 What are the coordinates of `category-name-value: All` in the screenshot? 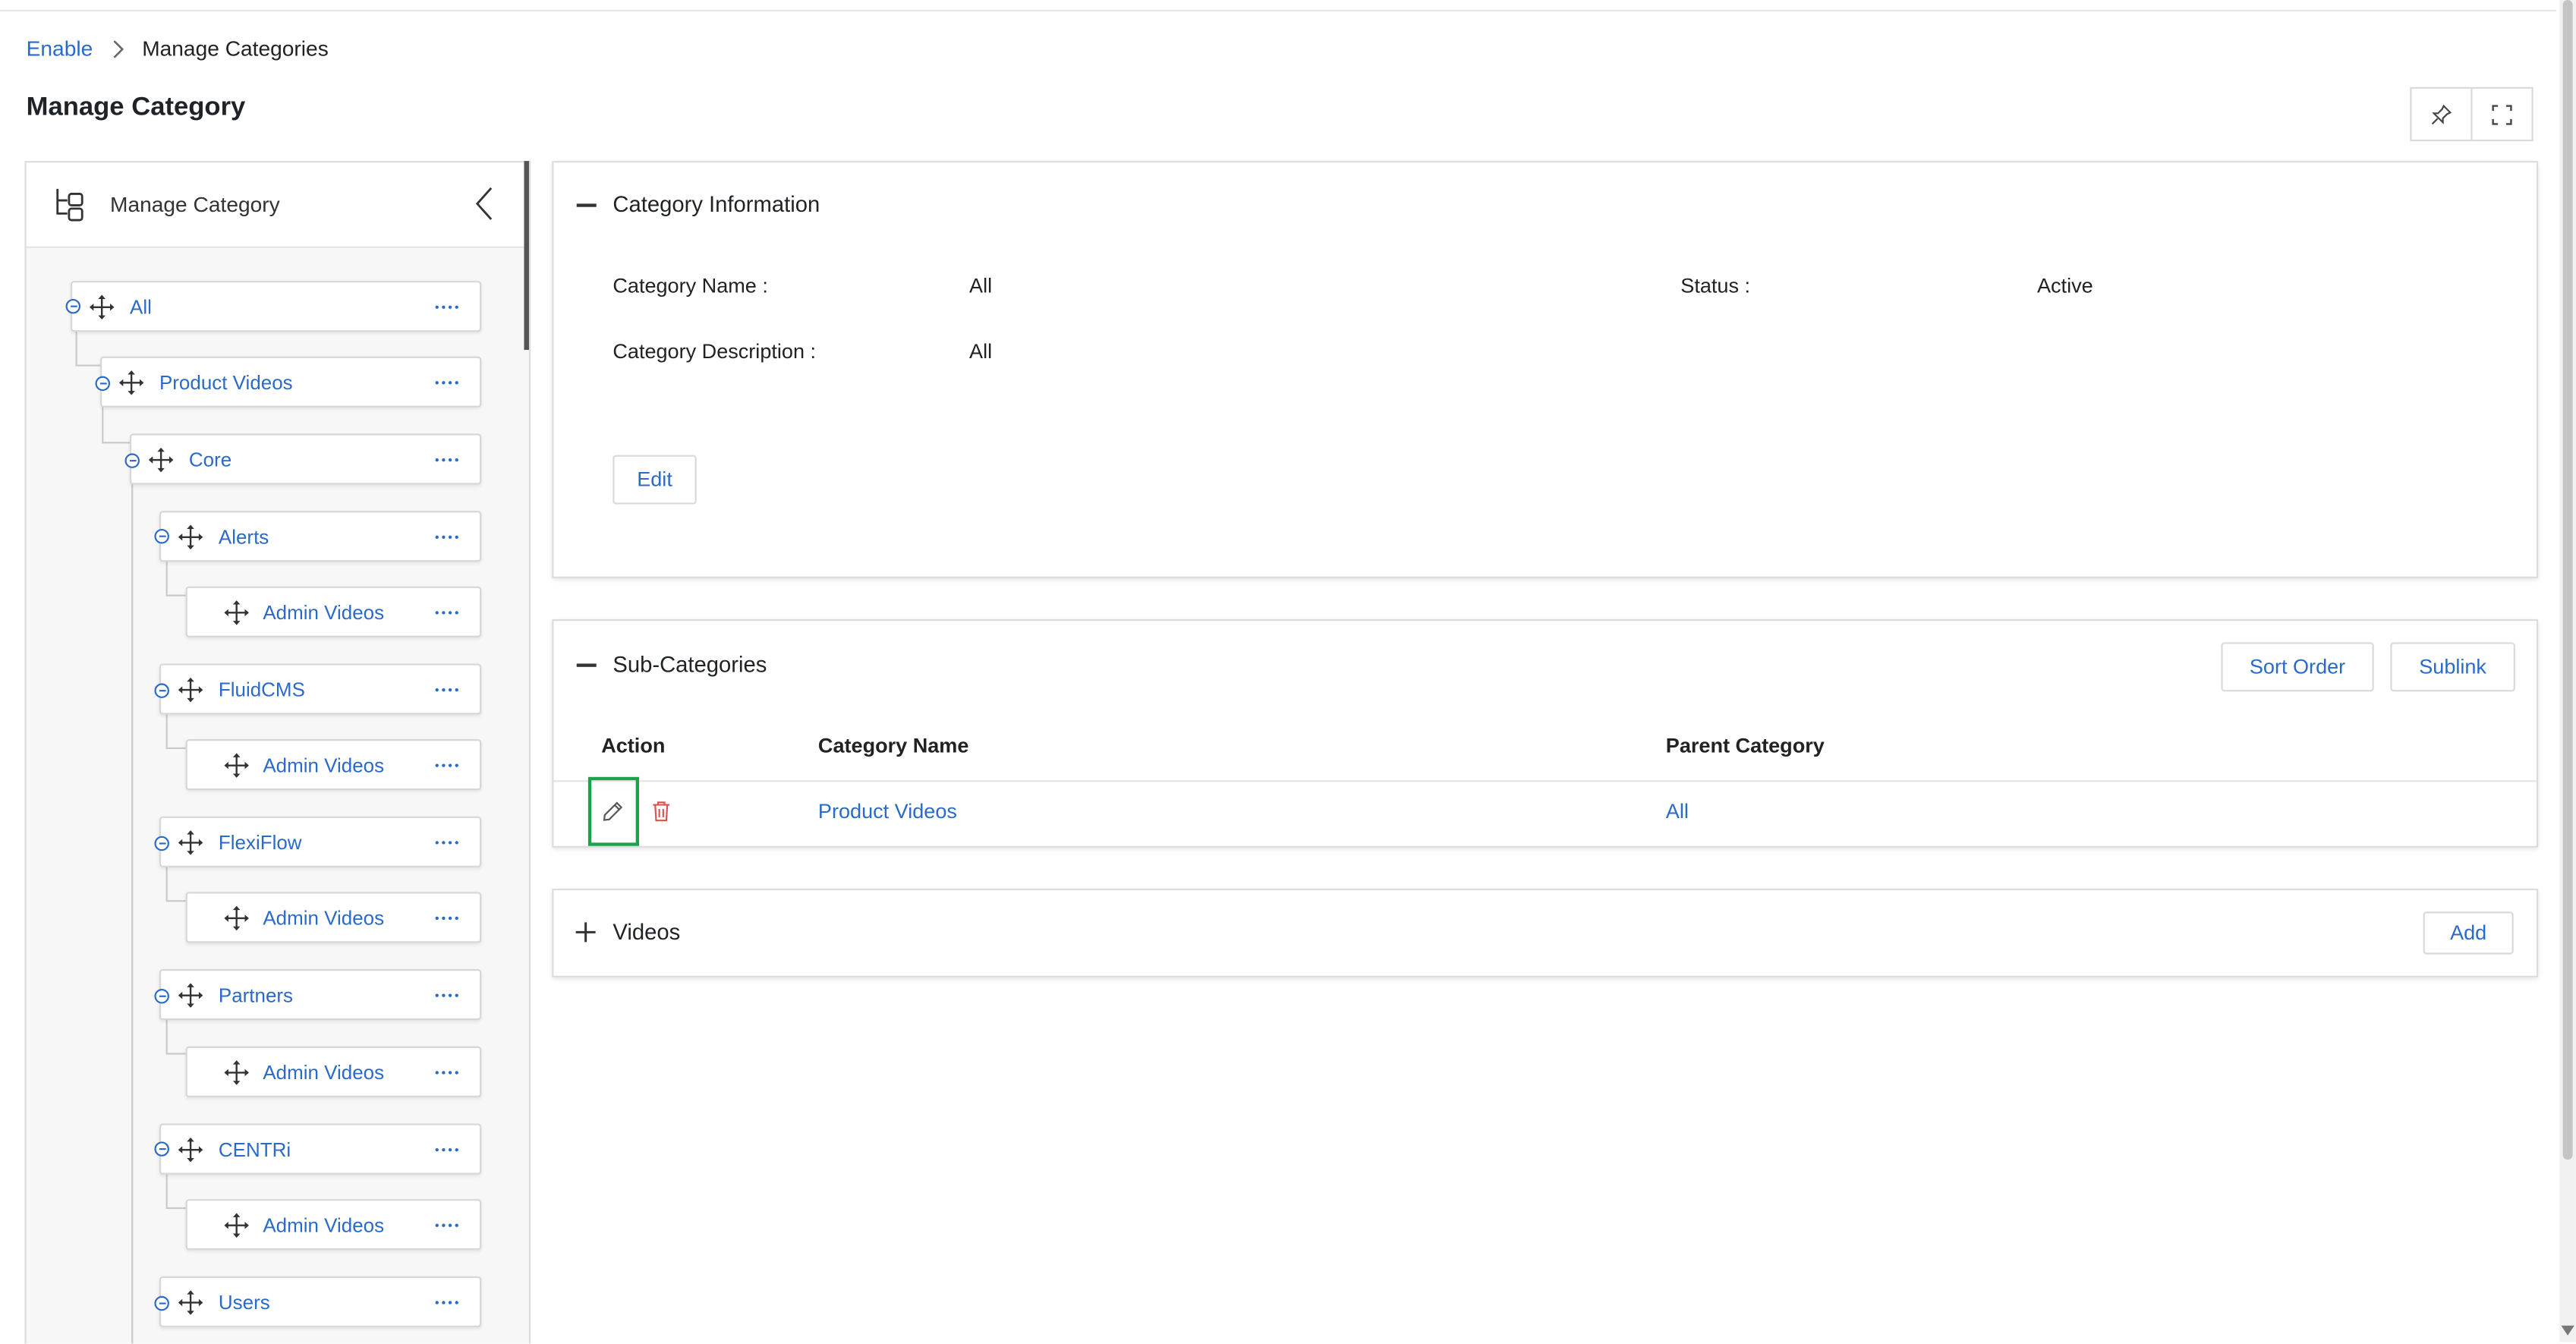 It's located at (981, 285).